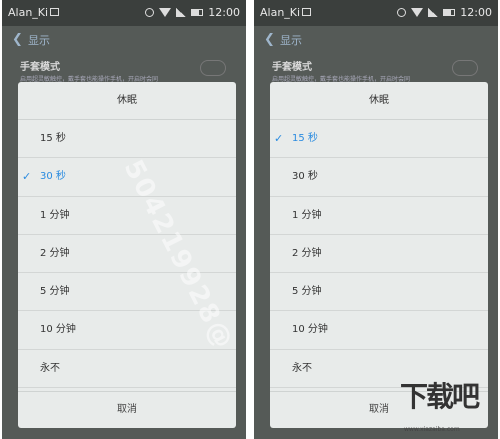 The height and width of the screenshot is (439, 500). What do you see at coordinates (379, 139) in the screenshot?
I see `option-15s: ✓ 15 秒` at bounding box center [379, 139].